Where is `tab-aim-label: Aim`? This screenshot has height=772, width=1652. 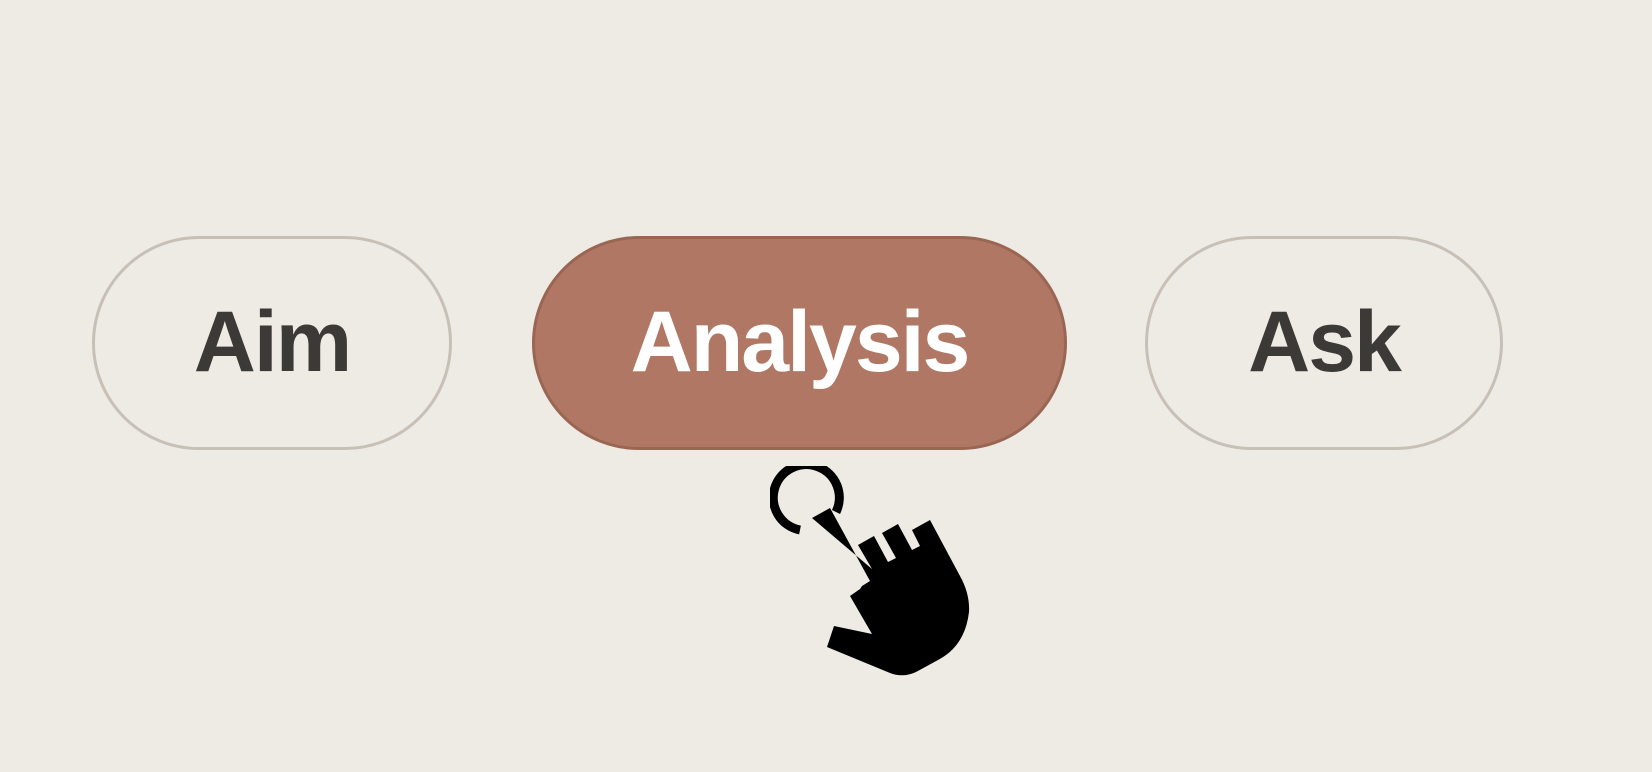 tab-aim-label: Aim is located at coordinates (272, 342).